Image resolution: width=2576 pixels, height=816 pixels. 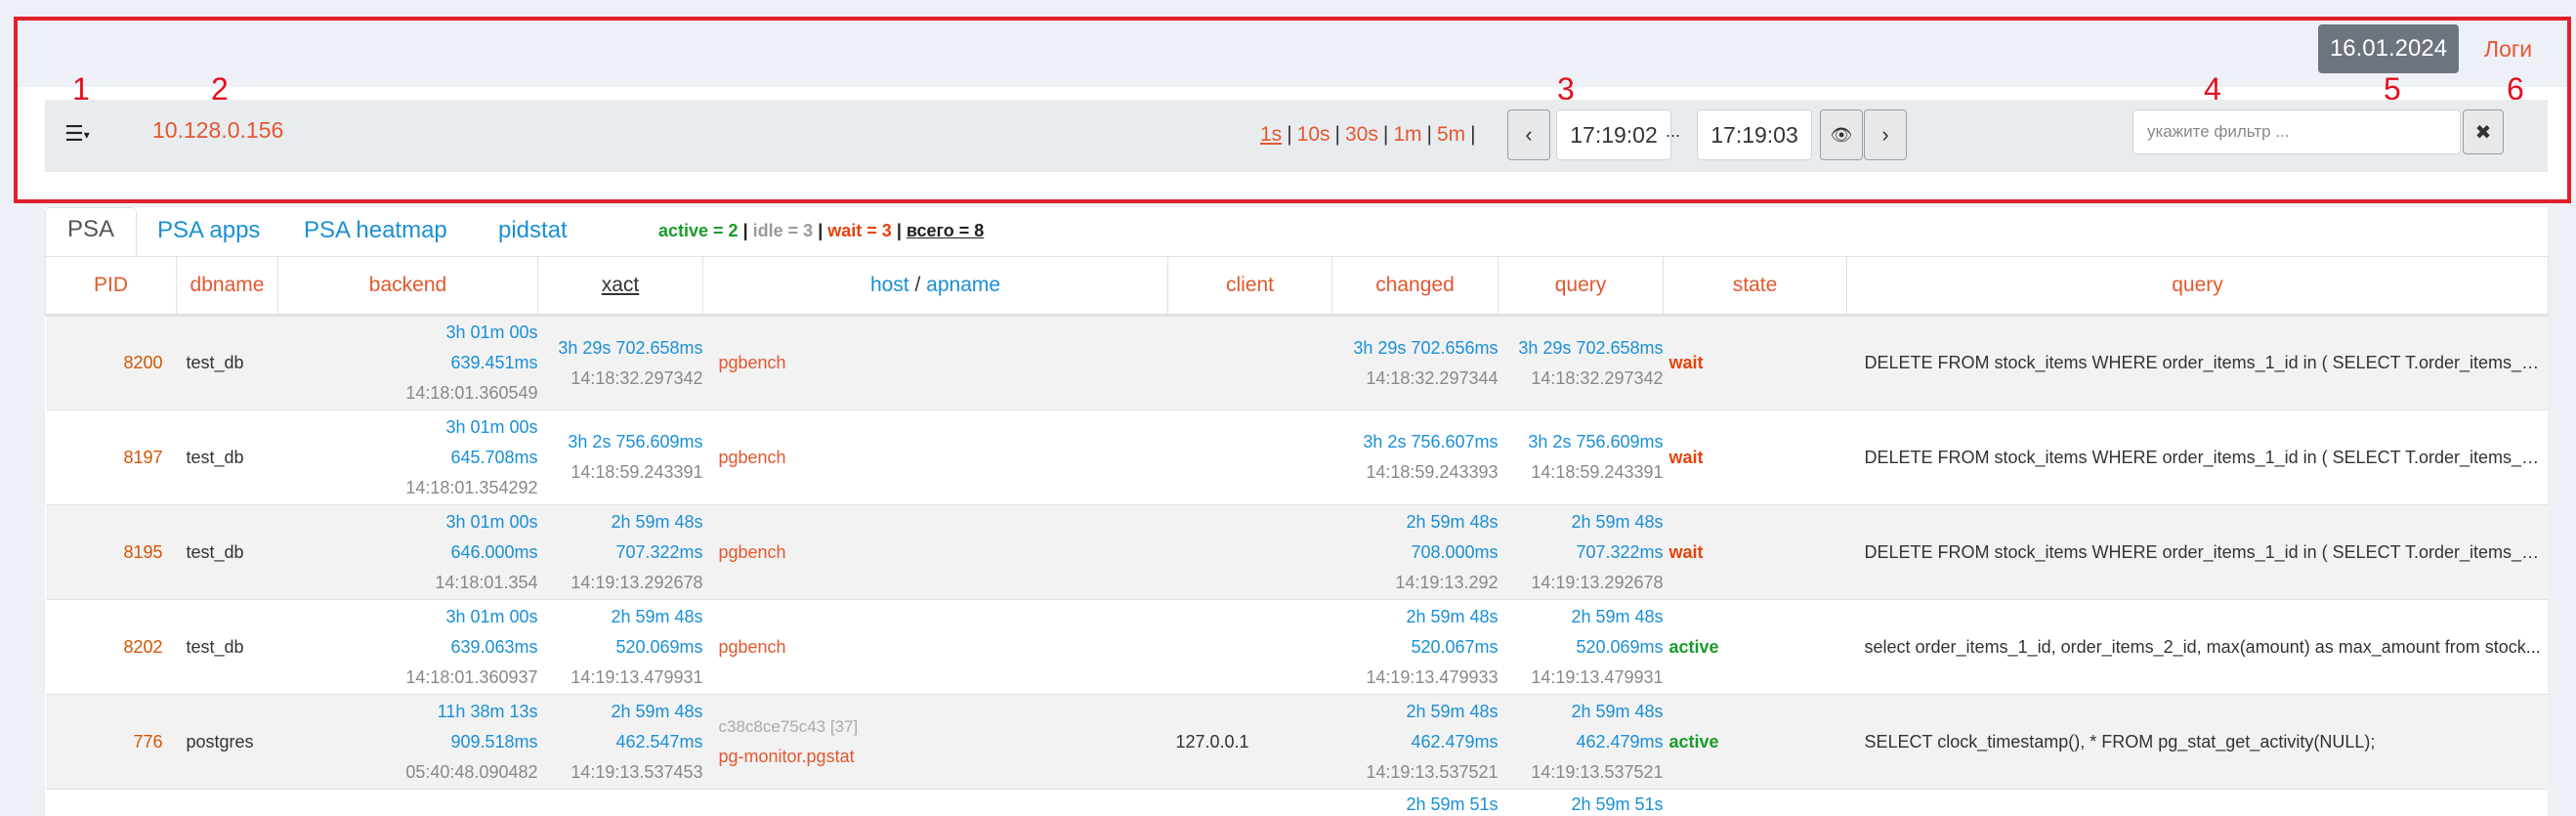 I want to click on dbname-cell, so click(x=227, y=802).